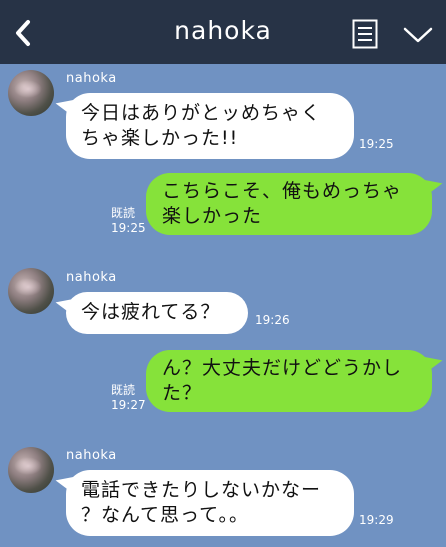 The width and height of the screenshot is (446, 547). What do you see at coordinates (165, 515) in the screenshot?
I see `message-line: ？なんて思って。。` at bounding box center [165, 515].